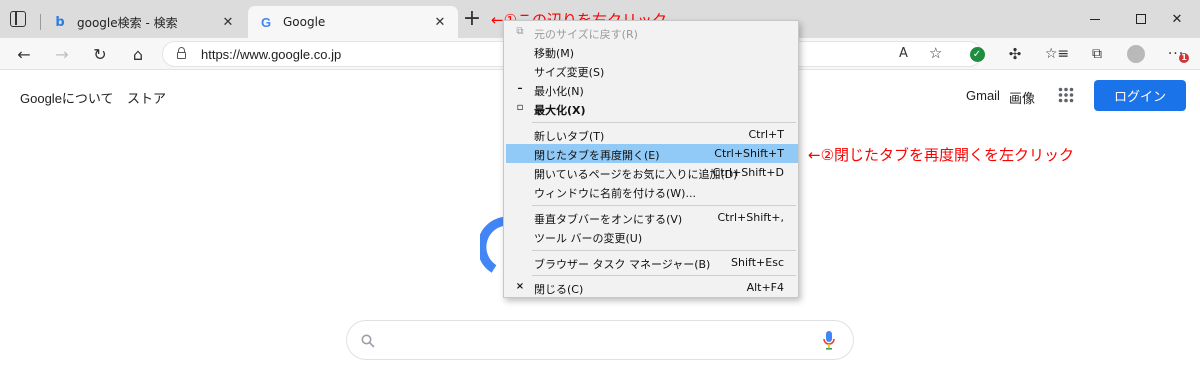 Image resolution: width=1200 pixels, height=370 pixels. I want to click on extensions-button: ✣, so click(1015, 54).